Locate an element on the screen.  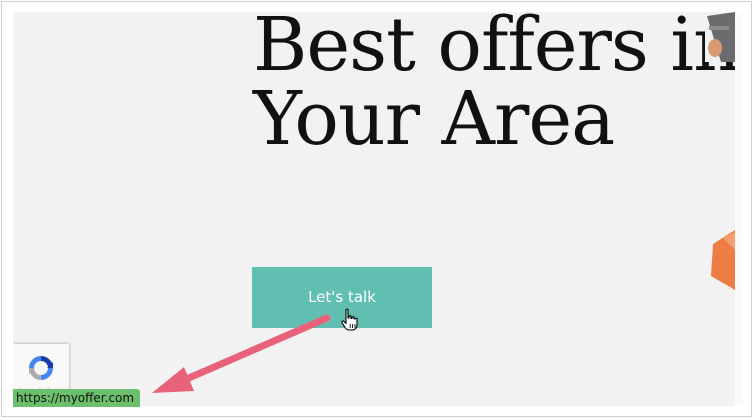
hero-photo is located at coordinates (720, 37).